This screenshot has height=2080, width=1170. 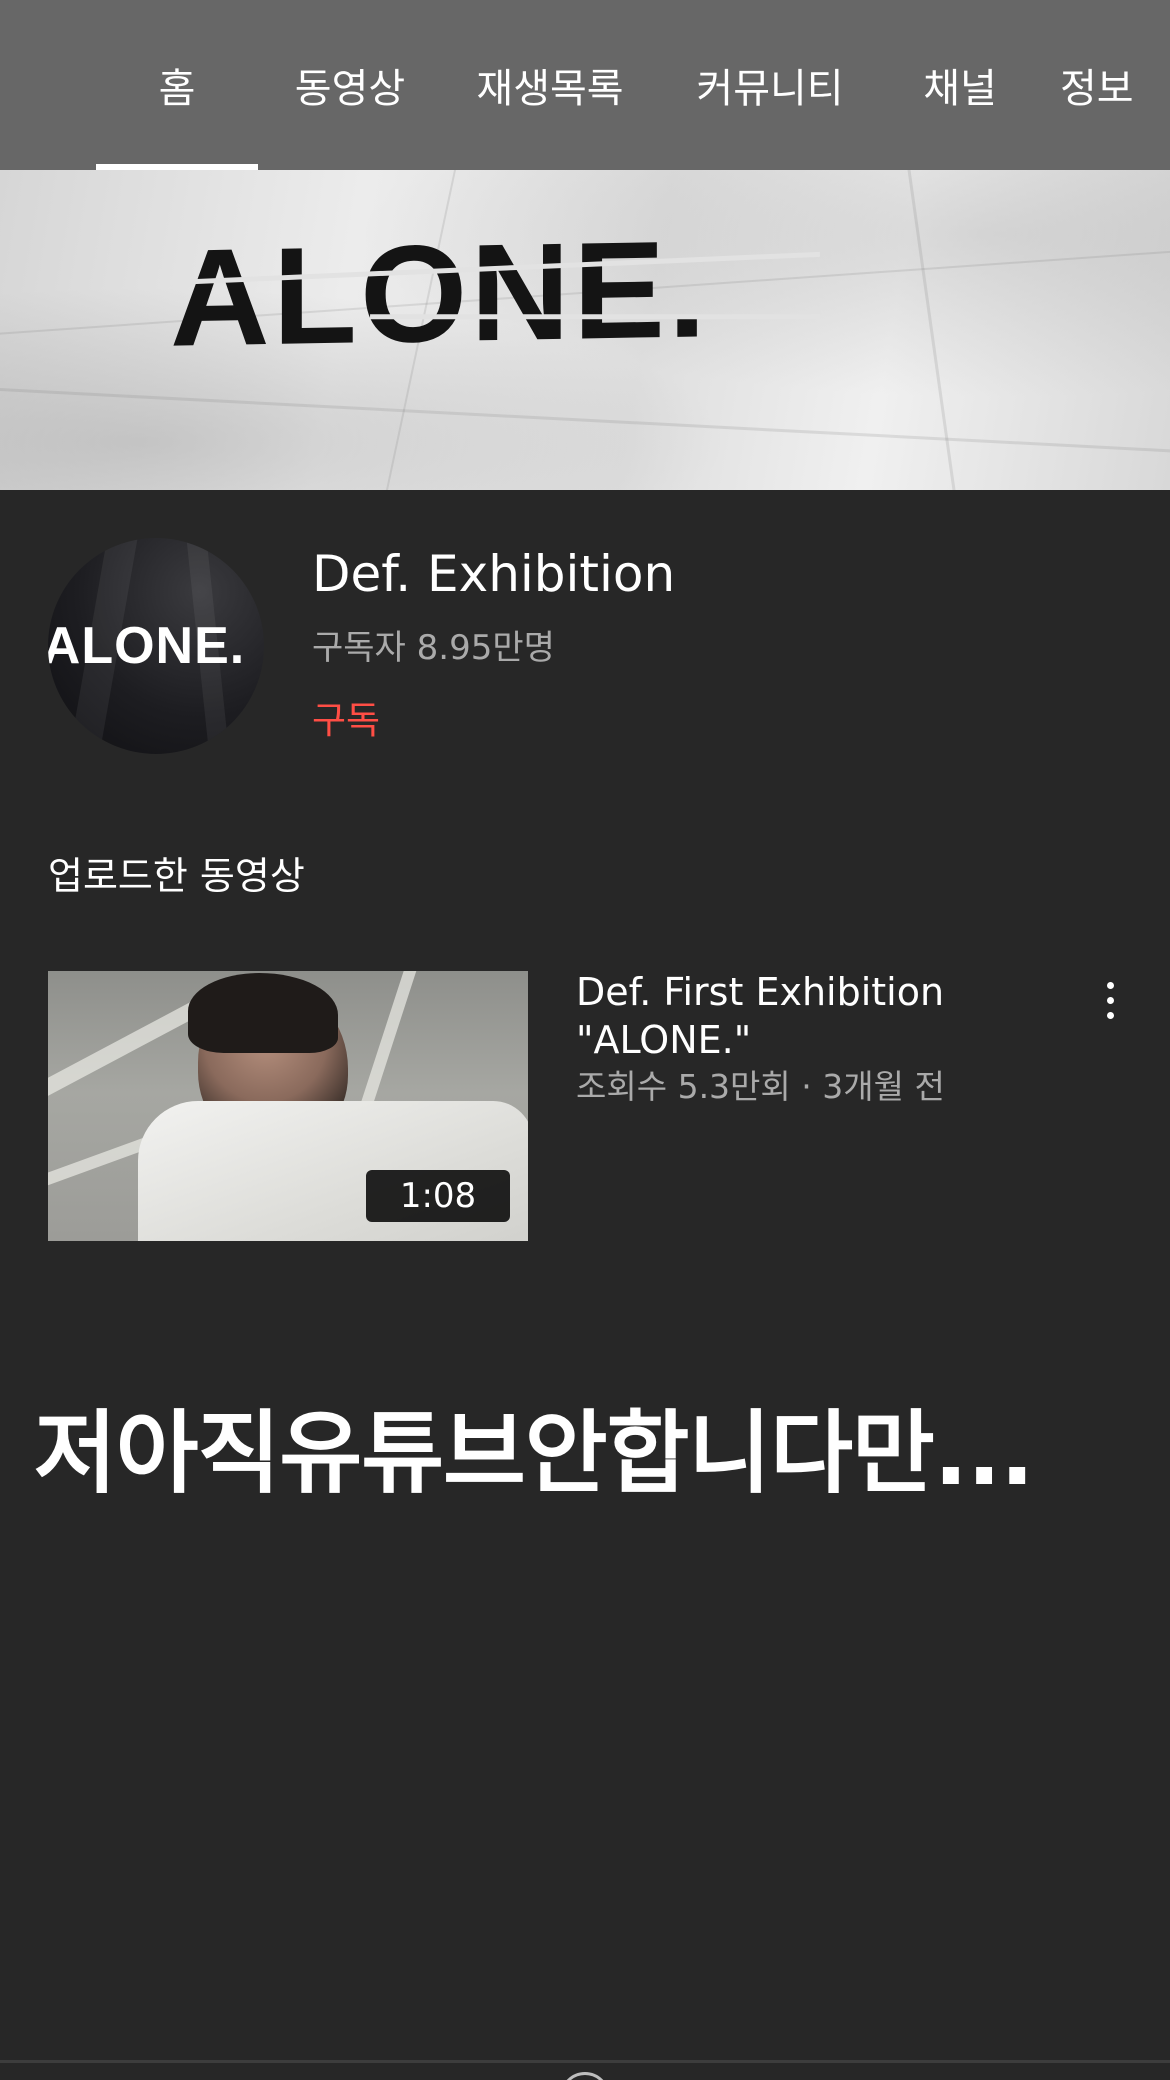 I want to click on tab-videos: 동영상, so click(x=350, y=85).